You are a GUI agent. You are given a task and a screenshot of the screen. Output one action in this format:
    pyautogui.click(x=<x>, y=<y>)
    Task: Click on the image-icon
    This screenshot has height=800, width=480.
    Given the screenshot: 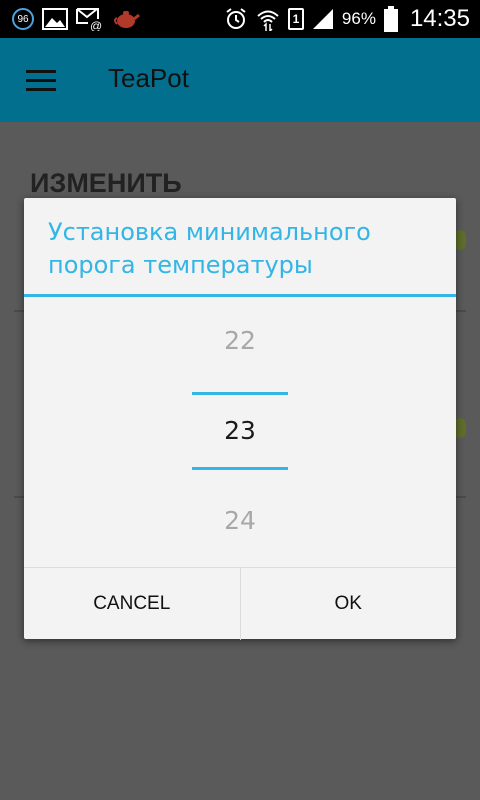 What is the action you would take?
    pyautogui.click(x=55, y=19)
    